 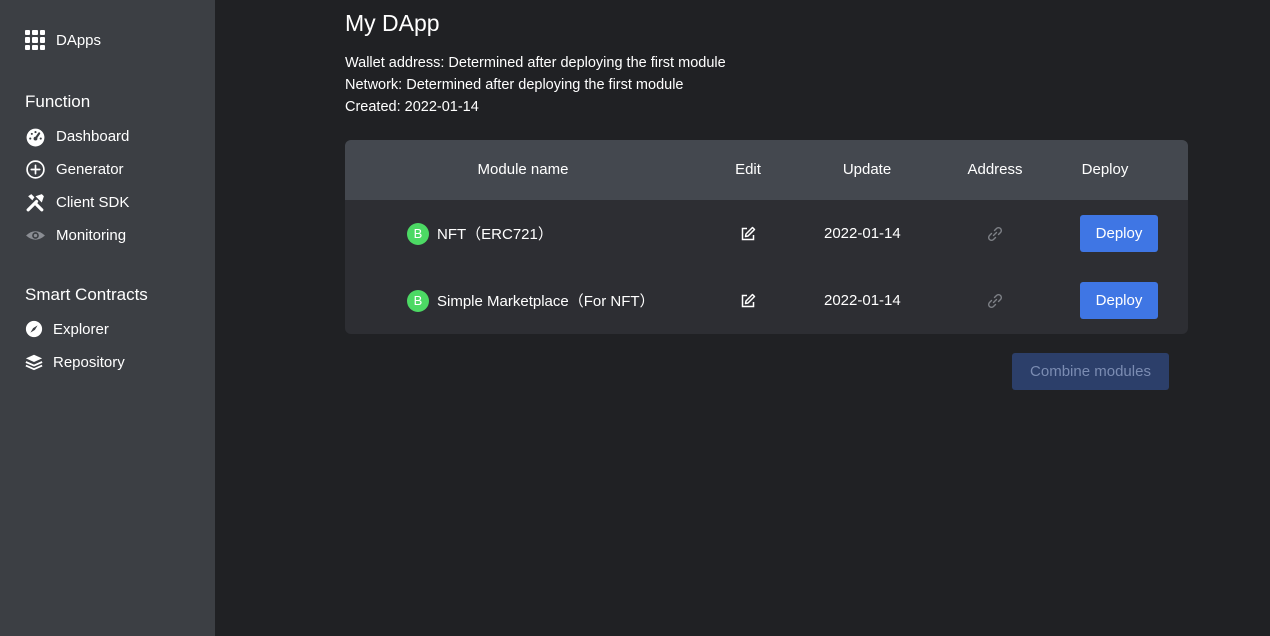 What do you see at coordinates (995, 169) in the screenshot?
I see `column-header-address: Address` at bounding box center [995, 169].